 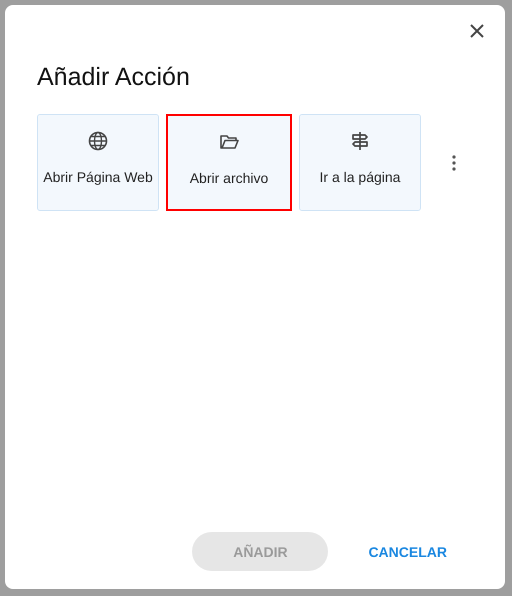 What do you see at coordinates (114, 77) in the screenshot?
I see `dialog-title: Añadir Acción` at bounding box center [114, 77].